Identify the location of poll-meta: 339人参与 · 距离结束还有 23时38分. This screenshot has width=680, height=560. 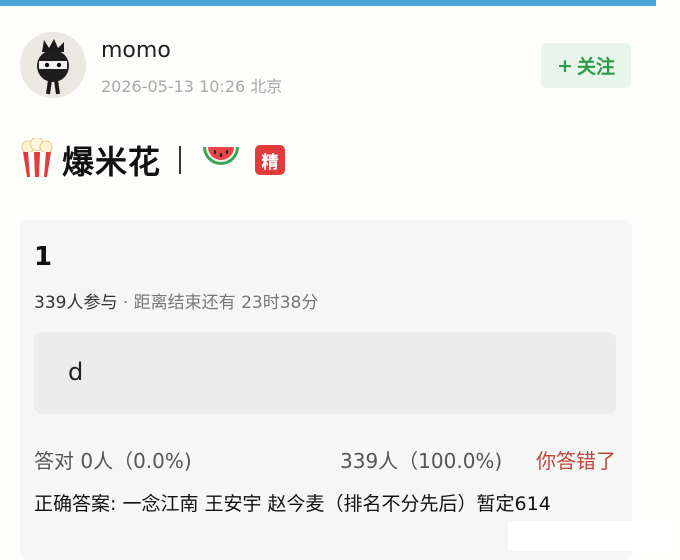
(176, 300).